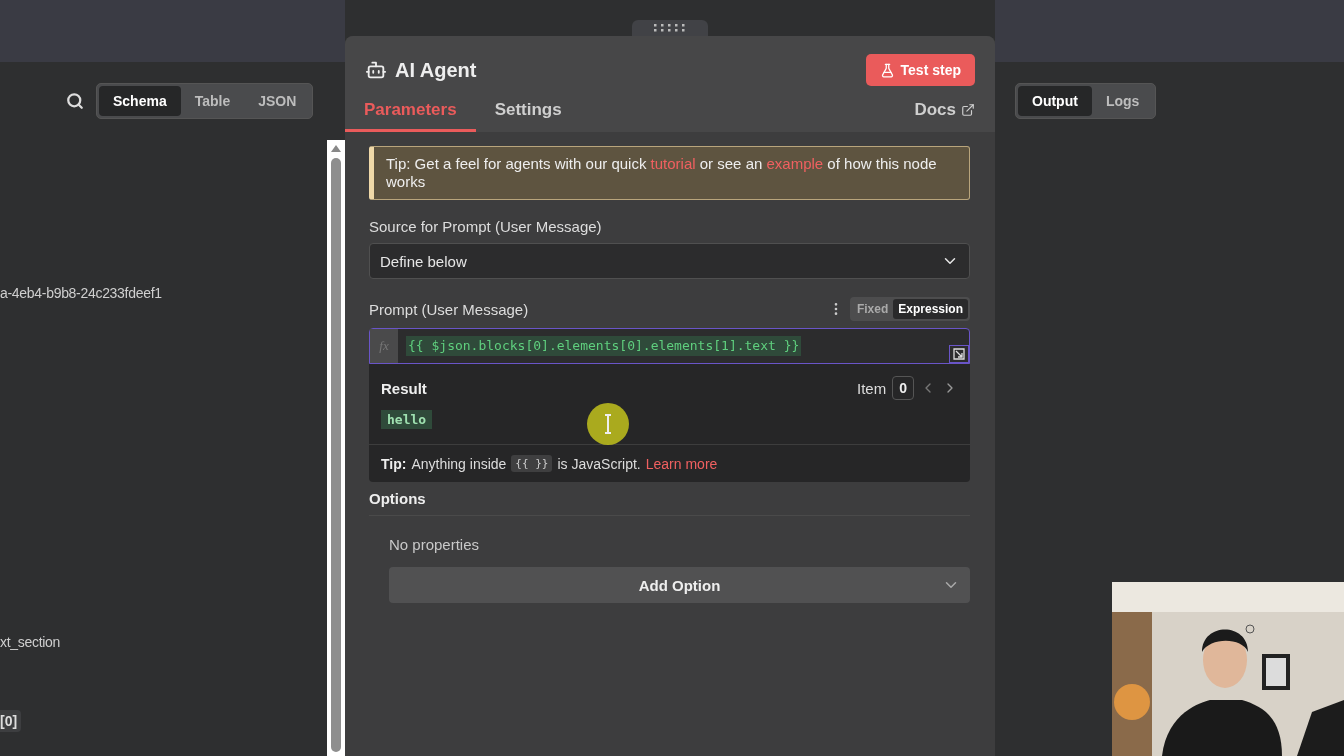 The image size is (1344, 756). Describe the element at coordinates (459, 463) in the screenshot. I see `hint-text: Anything inside` at that location.